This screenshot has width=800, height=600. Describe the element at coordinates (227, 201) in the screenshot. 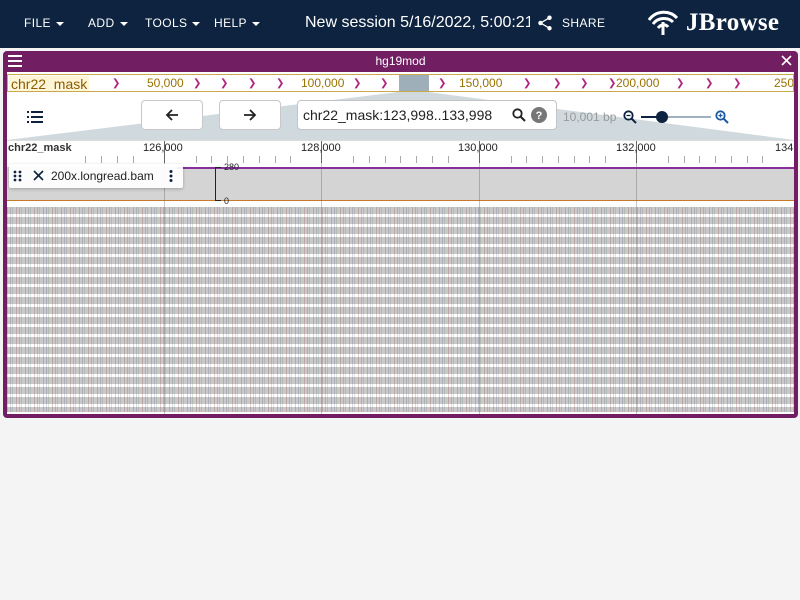

I see `coverage-axis-min-label: 0` at that location.